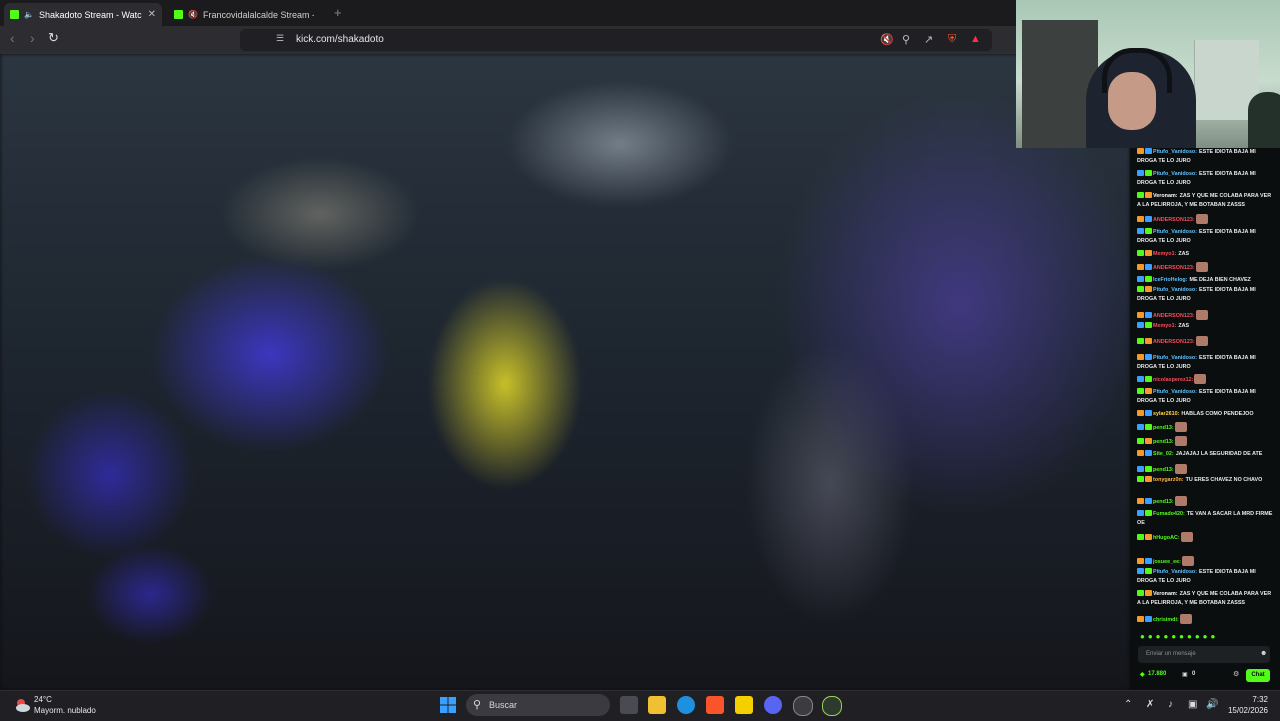 This screenshot has width=1280, height=721. I want to click on task-view-icon, so click(629, 705).